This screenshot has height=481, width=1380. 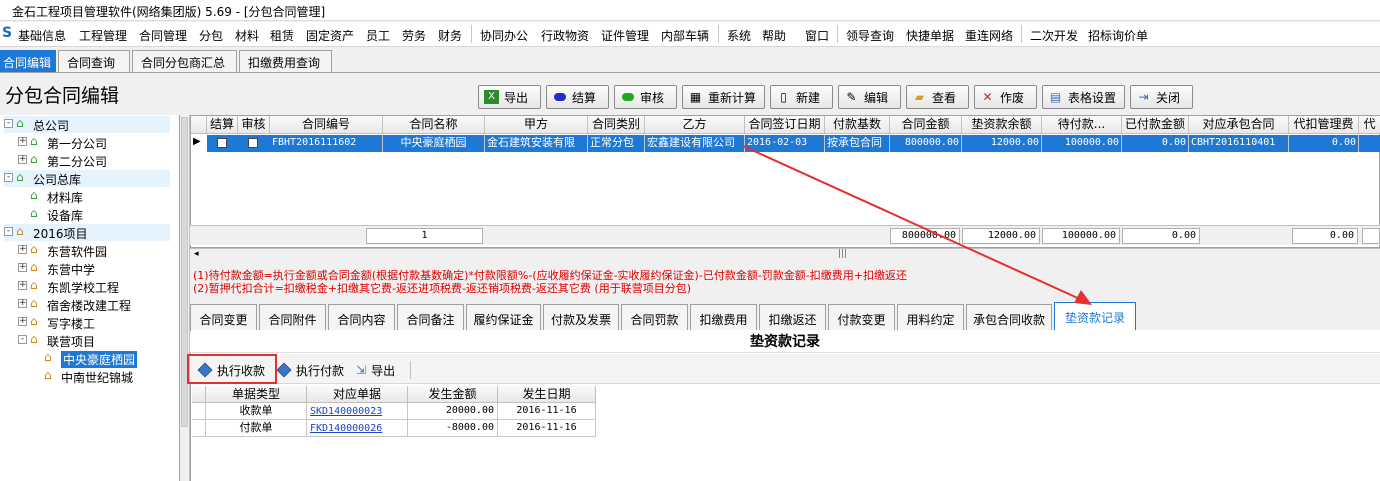 I want to click on new-button: ▯ 新建, so click(x=801, y=97).